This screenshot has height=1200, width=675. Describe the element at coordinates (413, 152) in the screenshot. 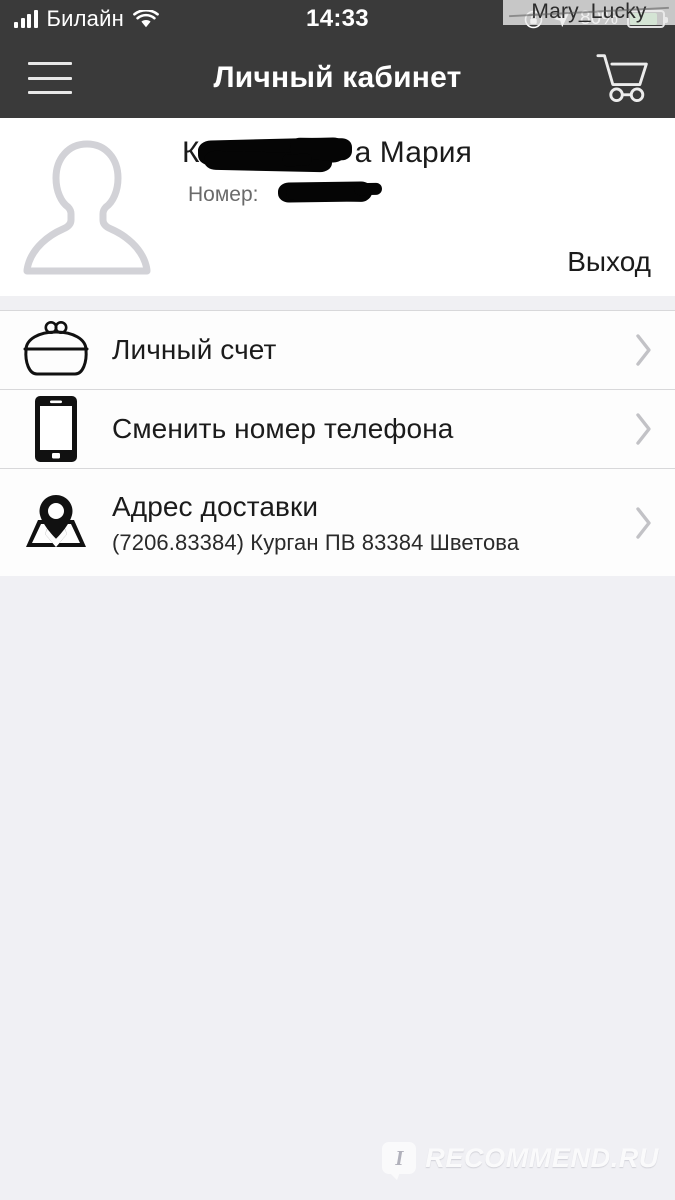

I see `profile-name-suffix: а Мария` at that location.